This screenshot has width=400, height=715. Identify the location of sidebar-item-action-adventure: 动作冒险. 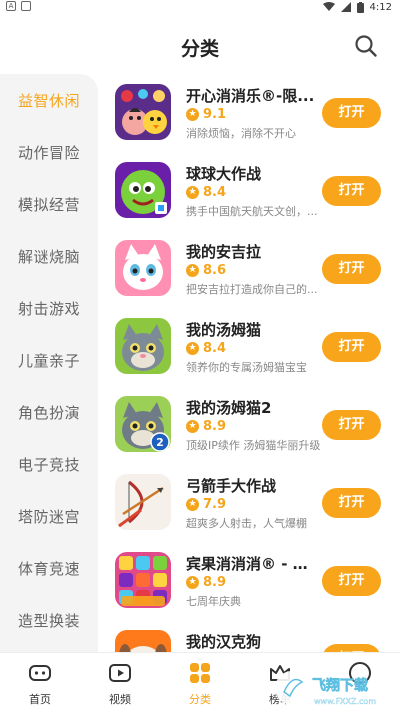
(49, 152).